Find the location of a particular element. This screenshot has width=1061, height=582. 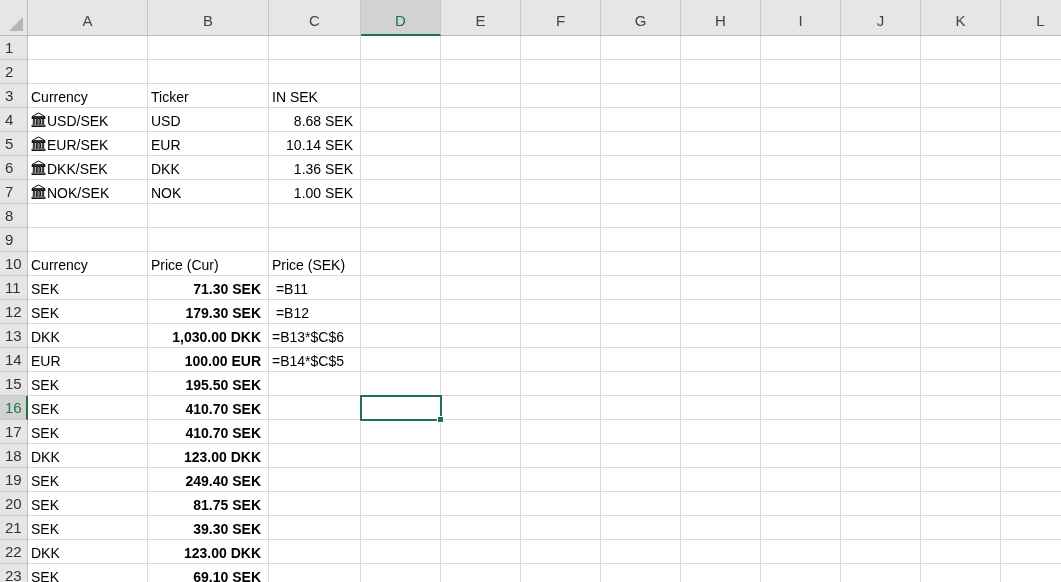

column-header: D is located at coordinates (401, 18).